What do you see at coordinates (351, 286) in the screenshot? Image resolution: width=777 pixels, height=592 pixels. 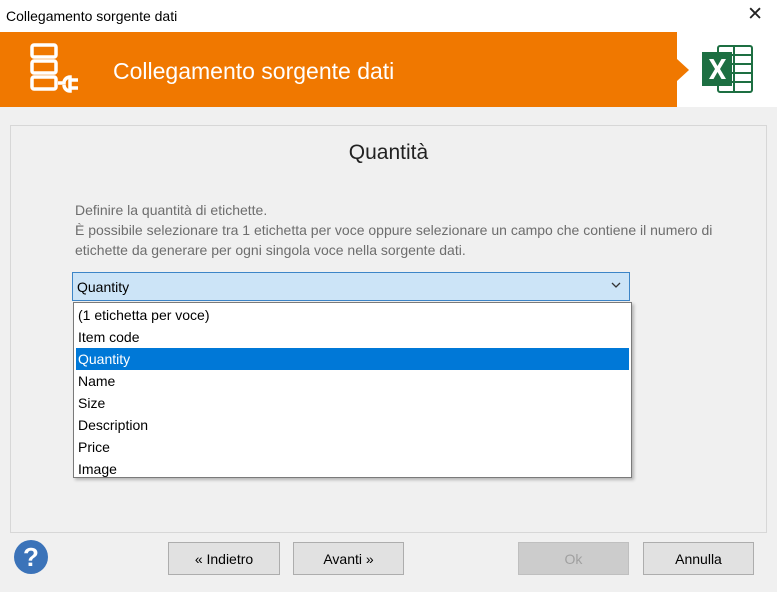 I see `quantity-combobox: Quantity` at bounding box center [351, 286].